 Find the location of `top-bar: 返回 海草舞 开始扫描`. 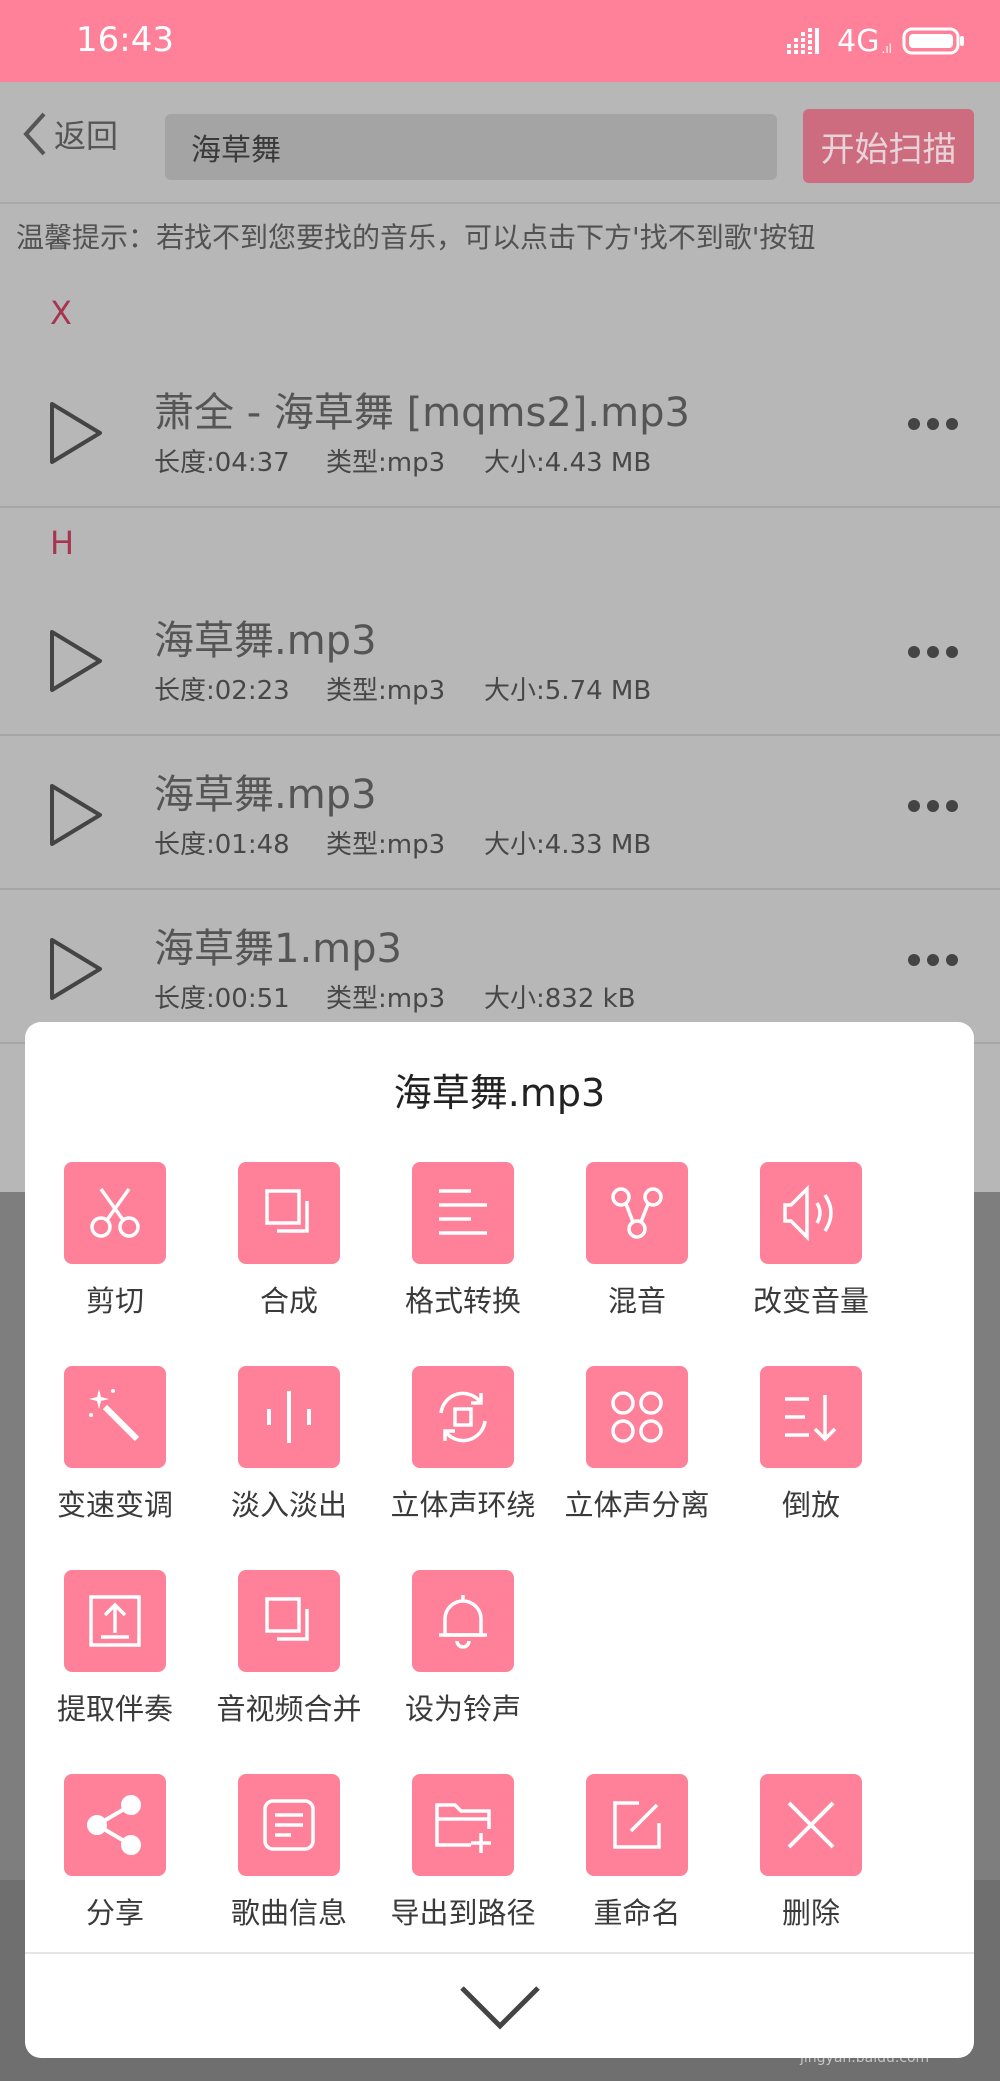

top-bar: 返回 海草舞 开始扫描 is located at coordinates (500, 142).